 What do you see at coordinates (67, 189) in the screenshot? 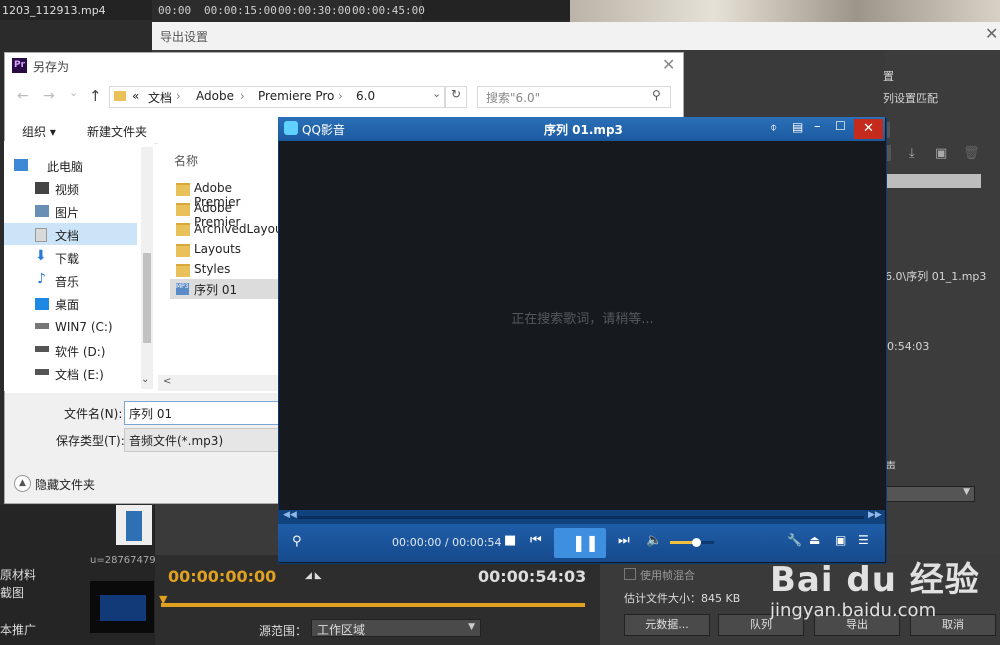
I see `nav-videos: 视频` at bounding box center [67, 189].